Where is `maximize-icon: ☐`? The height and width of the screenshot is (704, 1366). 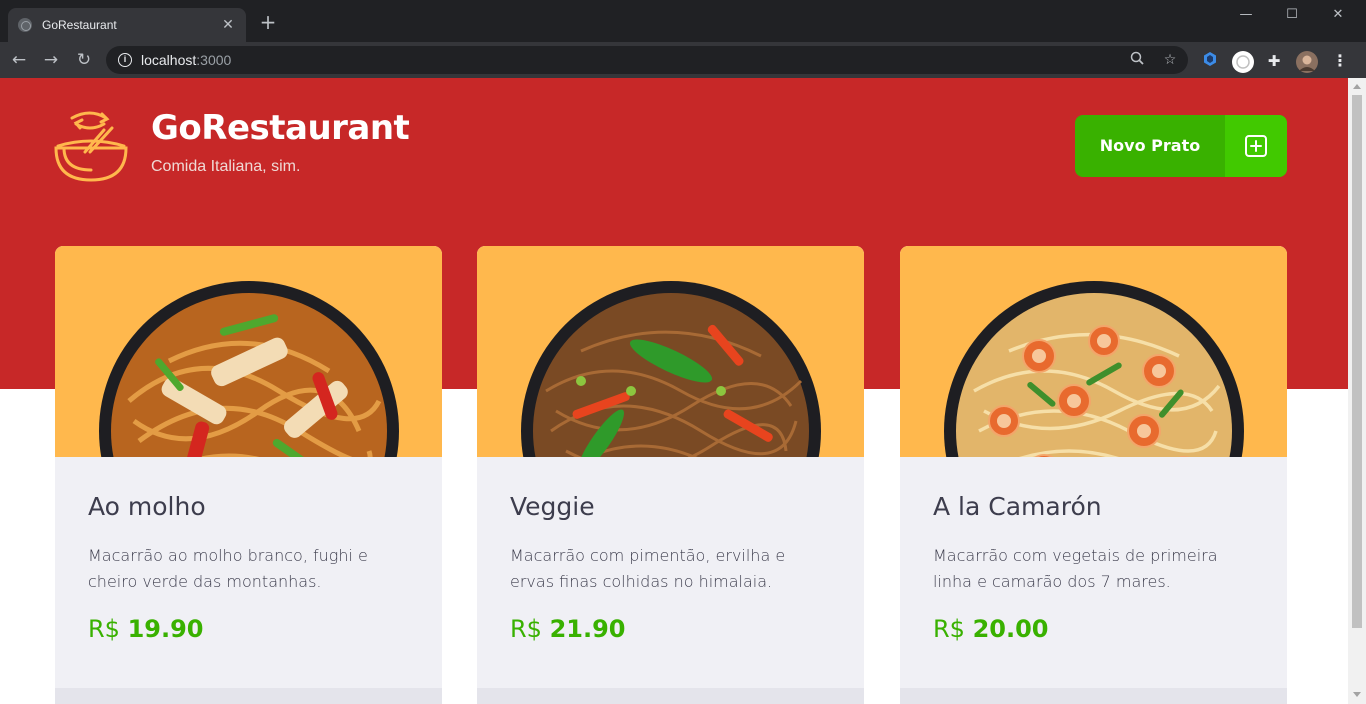
maximize-icon: ☐ is located at coordinates (1292, 15).